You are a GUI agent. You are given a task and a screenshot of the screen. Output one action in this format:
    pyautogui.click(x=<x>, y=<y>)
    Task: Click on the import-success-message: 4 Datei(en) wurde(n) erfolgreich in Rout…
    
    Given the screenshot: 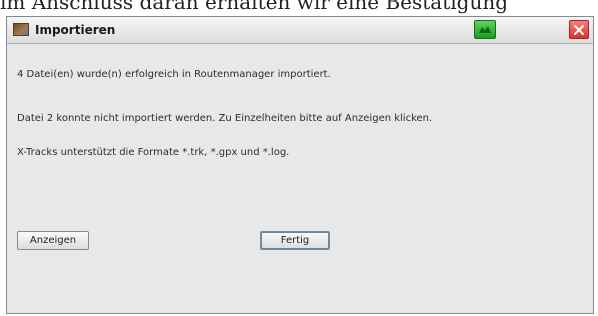 What is the action you would take?
    pyautogui.click(x=174, y=74)
    